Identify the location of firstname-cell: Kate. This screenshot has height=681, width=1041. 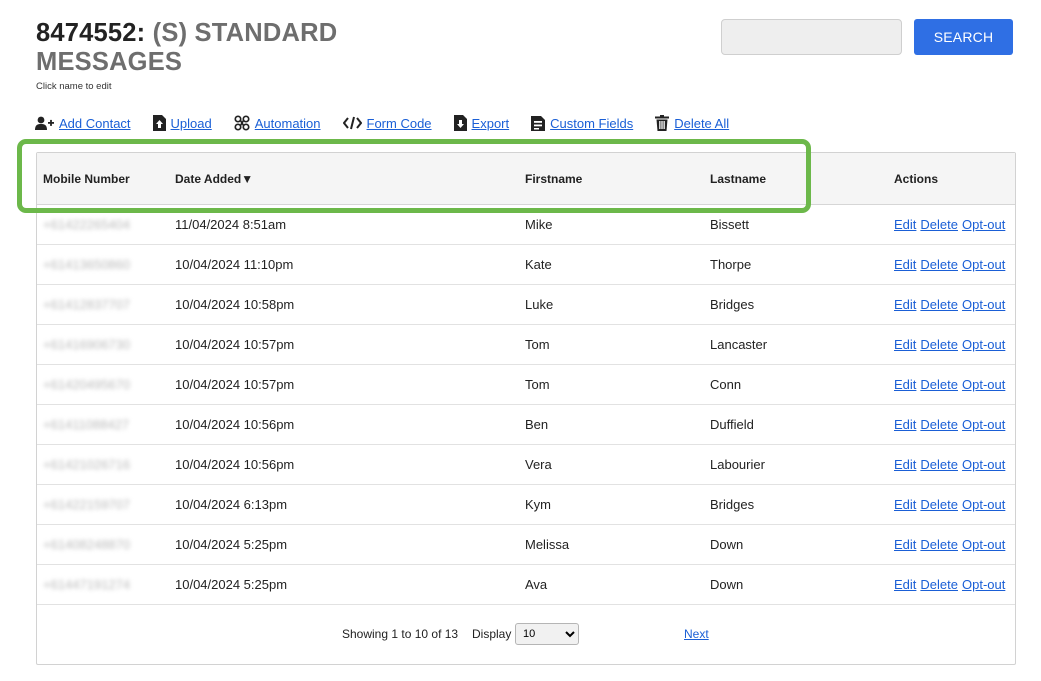
(538, 264).